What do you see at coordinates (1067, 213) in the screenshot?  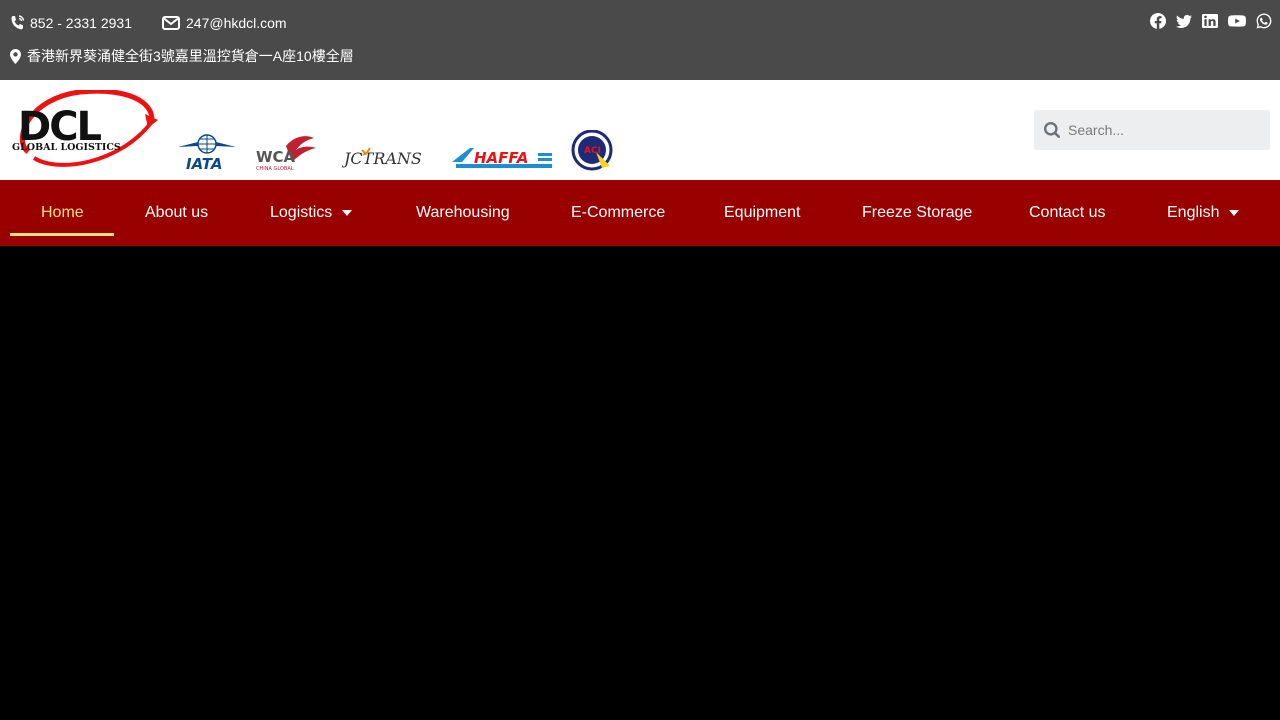 I see `nav-item-contact-us: Contact us` at bounding box center [1067, 213].